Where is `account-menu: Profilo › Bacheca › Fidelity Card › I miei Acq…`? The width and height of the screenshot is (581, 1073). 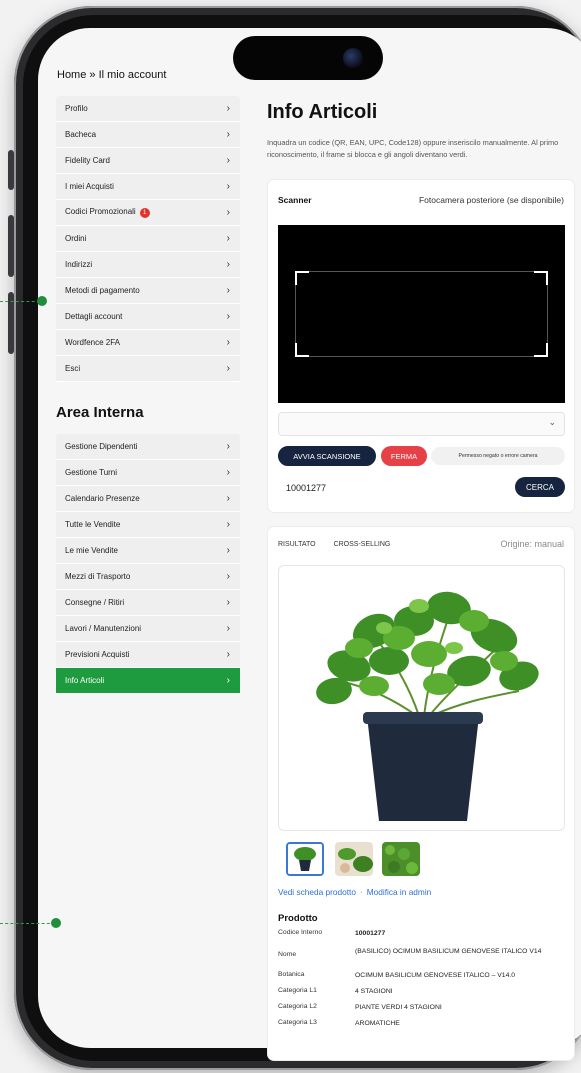 account-menu: Profilo › Bacheca › Fidelity Card › I miei Acq… is located at coordinates (148, 239).